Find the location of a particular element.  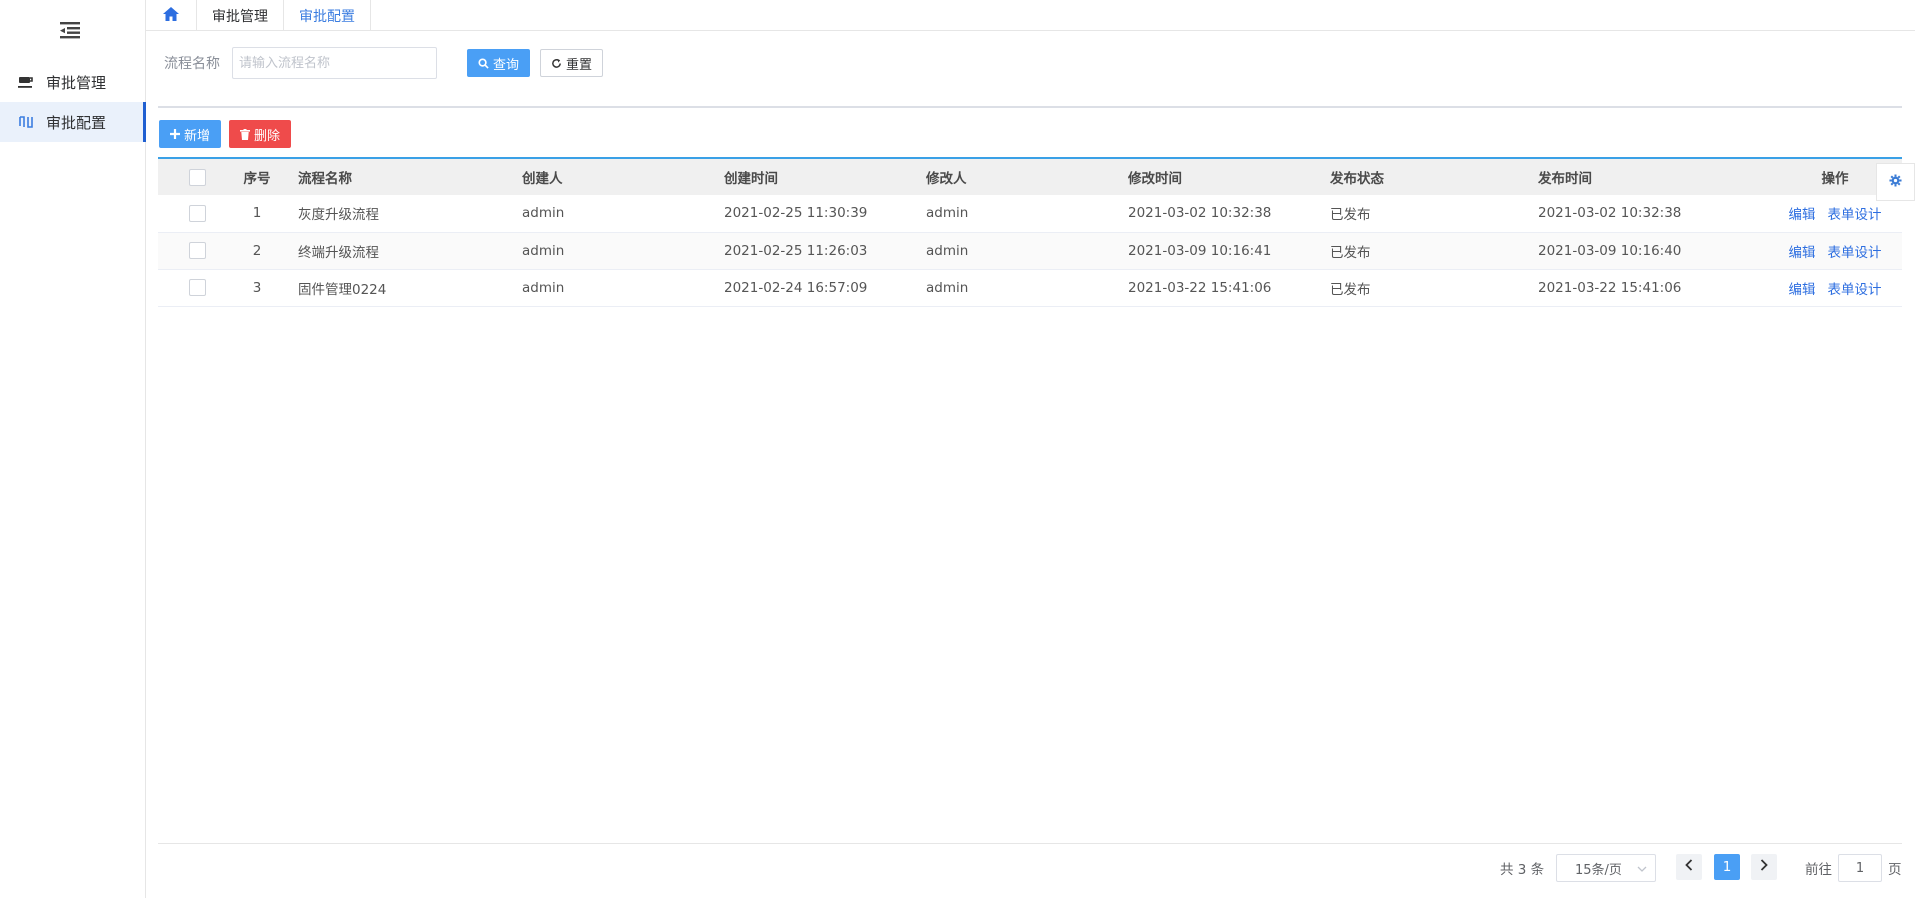

total-count: 共 3 条 is located at coordinates (1522, 870).